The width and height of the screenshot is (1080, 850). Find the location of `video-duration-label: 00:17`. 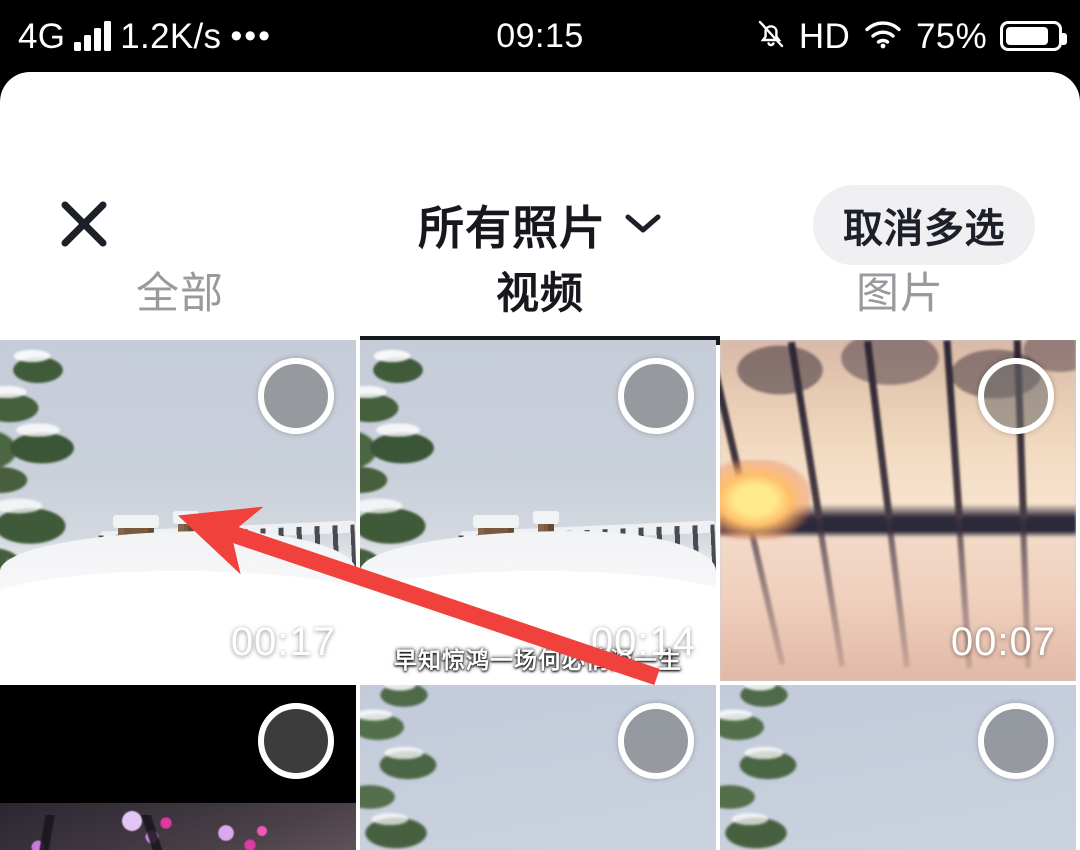

video-duration-label: 00:17 is located at coordinates (283, 642).